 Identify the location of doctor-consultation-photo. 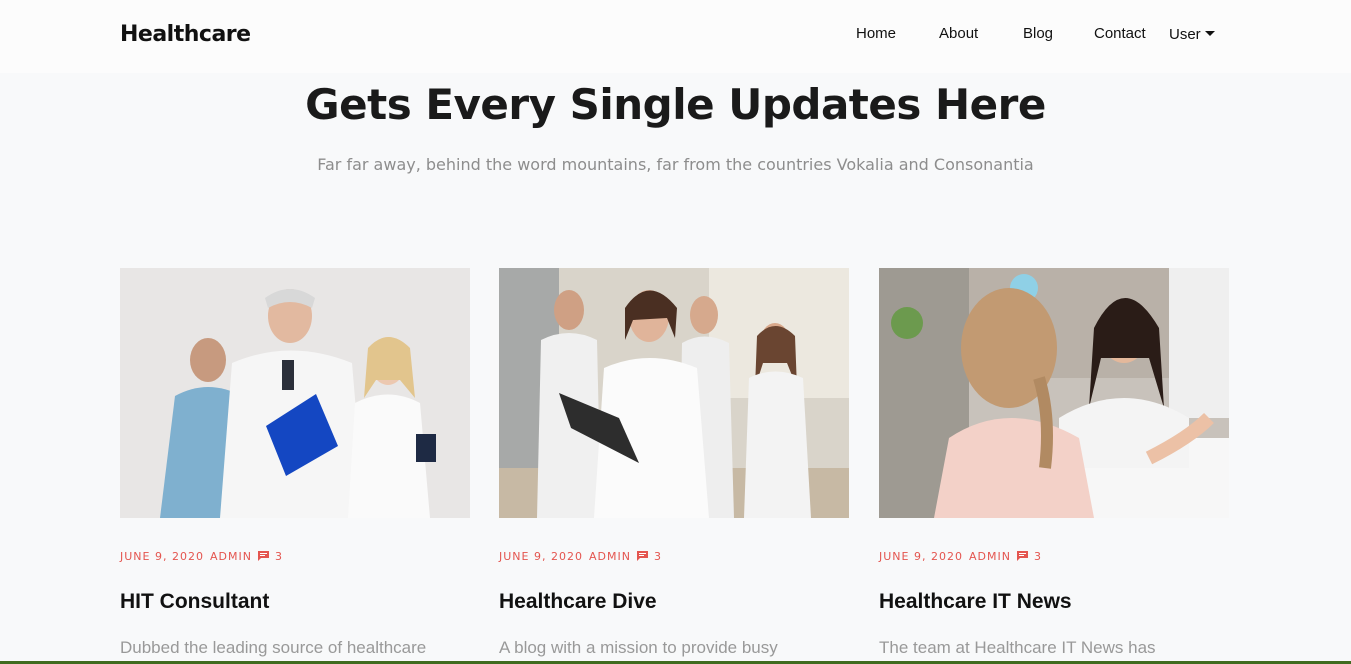
(1054, 393).